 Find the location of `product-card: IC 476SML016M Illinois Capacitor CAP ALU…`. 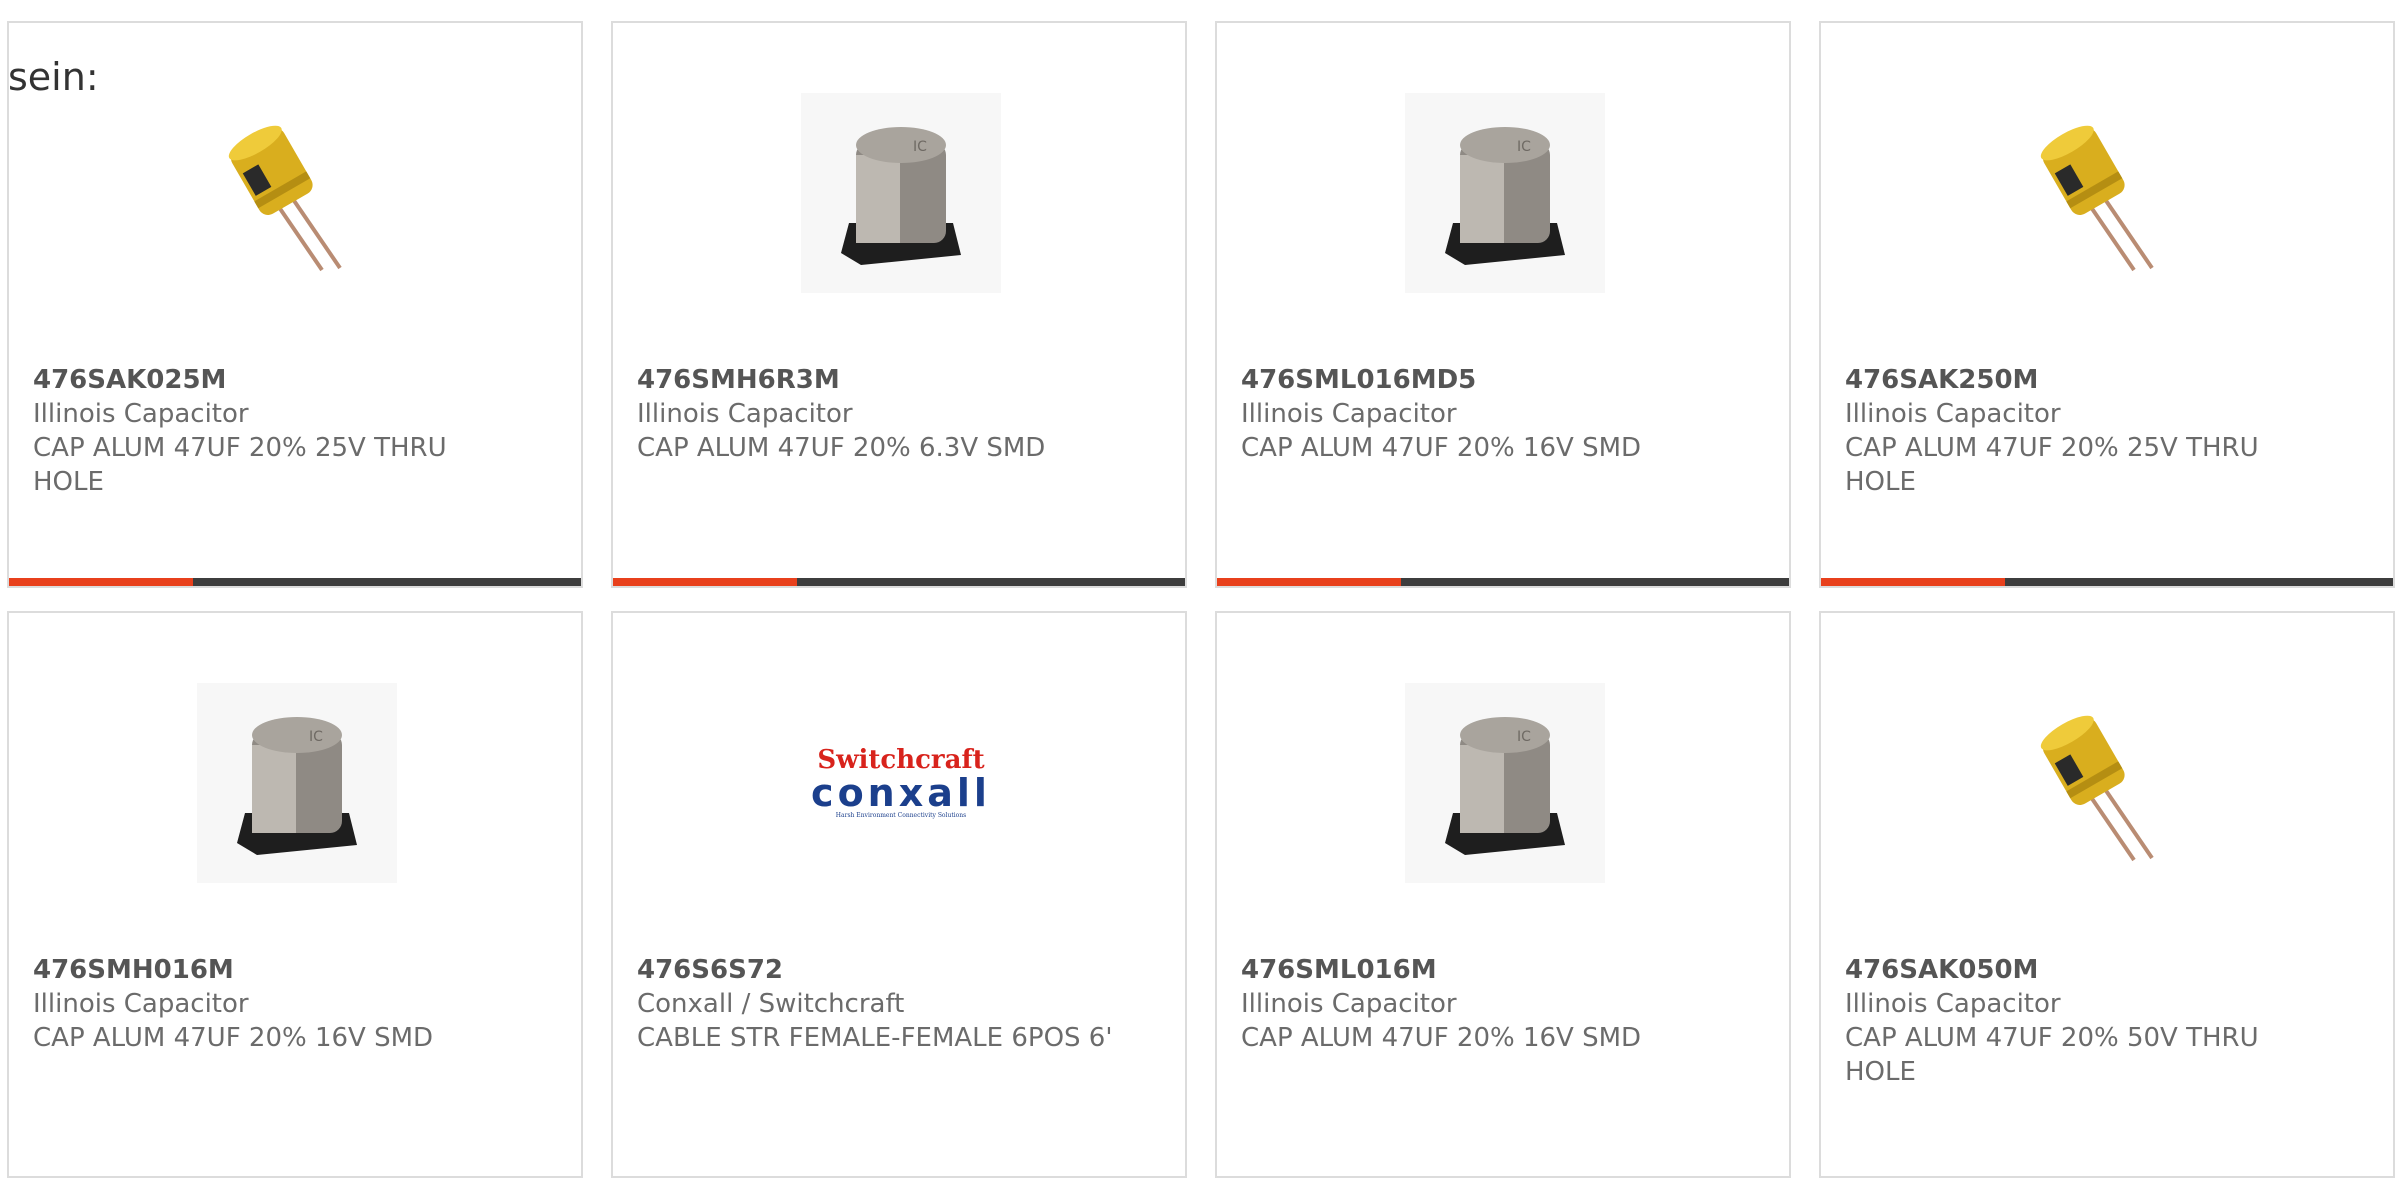

product-card: IC 476SML016M Illinois Capacitor CAP ALU… is located at coordinates (1503, 894).